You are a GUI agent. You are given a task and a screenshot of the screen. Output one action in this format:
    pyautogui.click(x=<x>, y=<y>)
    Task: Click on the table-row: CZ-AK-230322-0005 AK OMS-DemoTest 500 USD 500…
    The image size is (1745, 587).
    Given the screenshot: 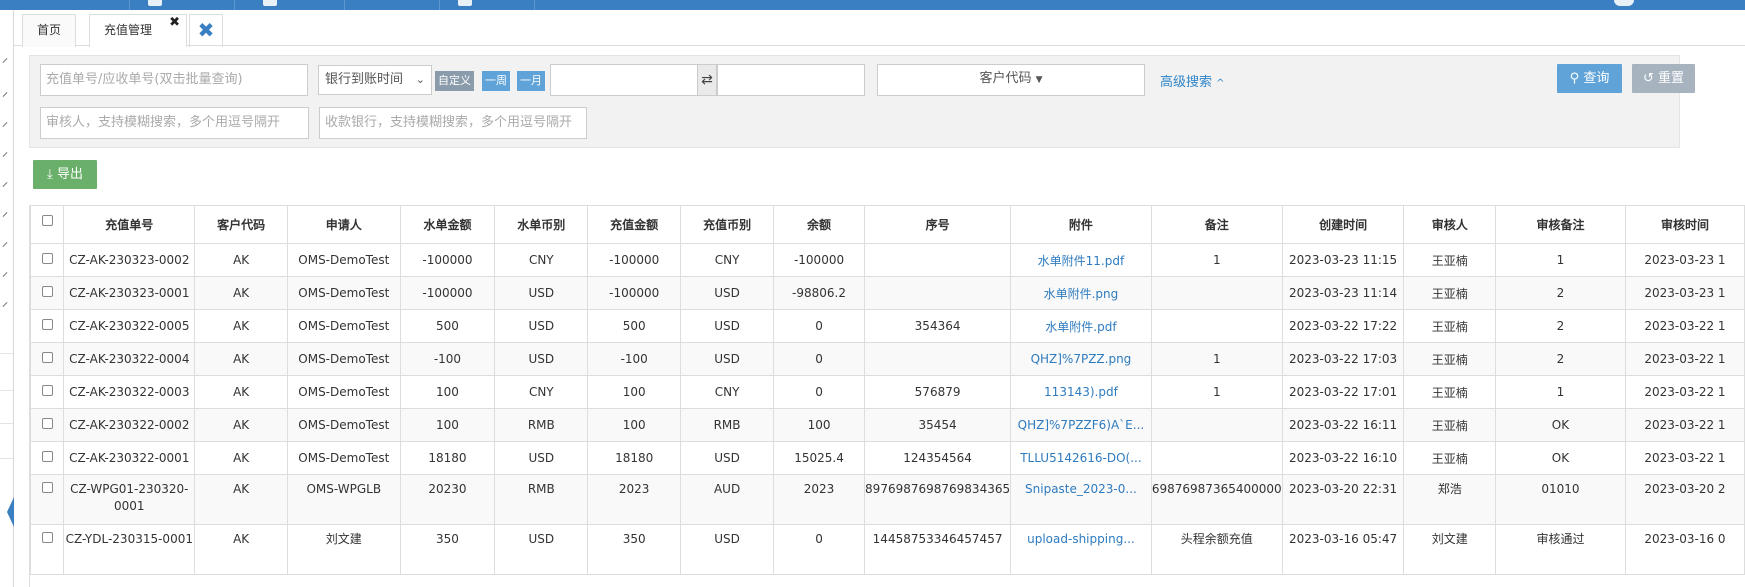 What is the action you would take?
    pyautogui.click(x=887, y=326)
    